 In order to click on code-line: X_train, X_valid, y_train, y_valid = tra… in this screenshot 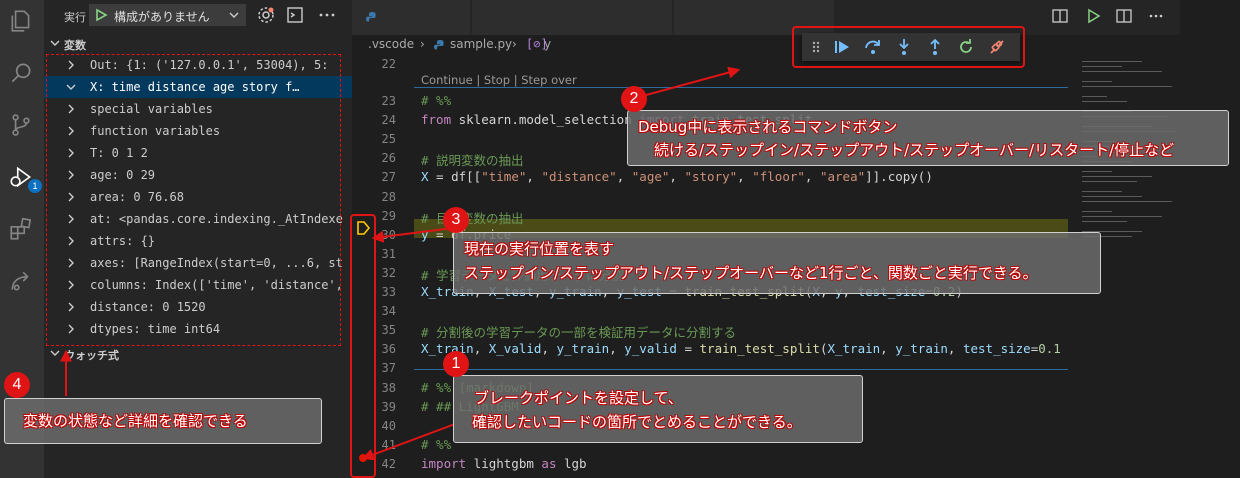, I will do `click(741, 348)`.